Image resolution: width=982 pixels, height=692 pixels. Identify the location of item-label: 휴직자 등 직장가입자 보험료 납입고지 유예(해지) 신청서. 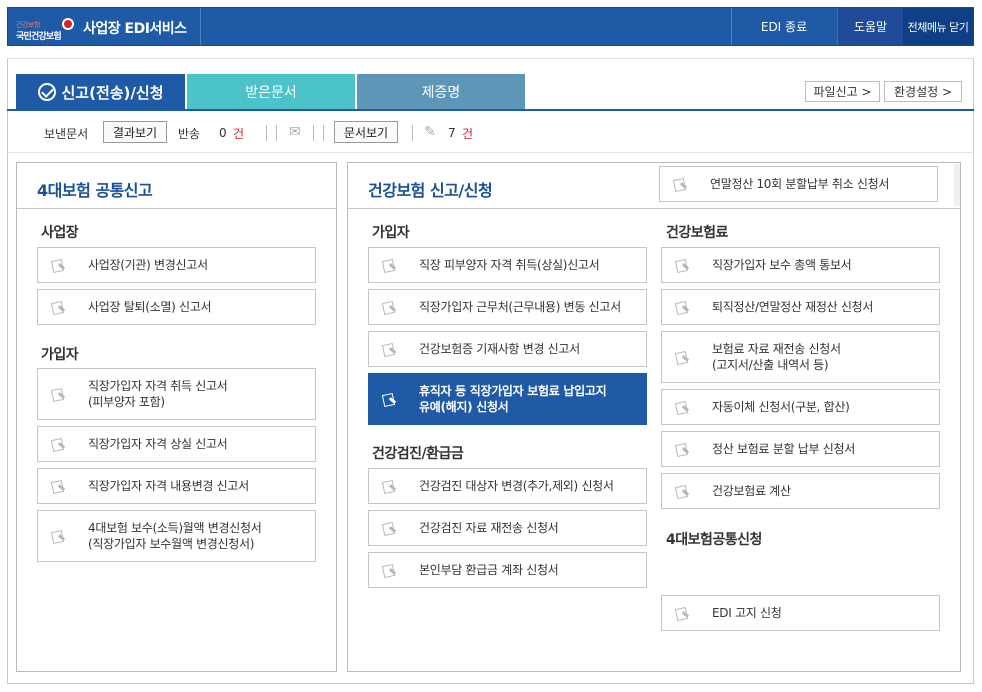
(513, 399).